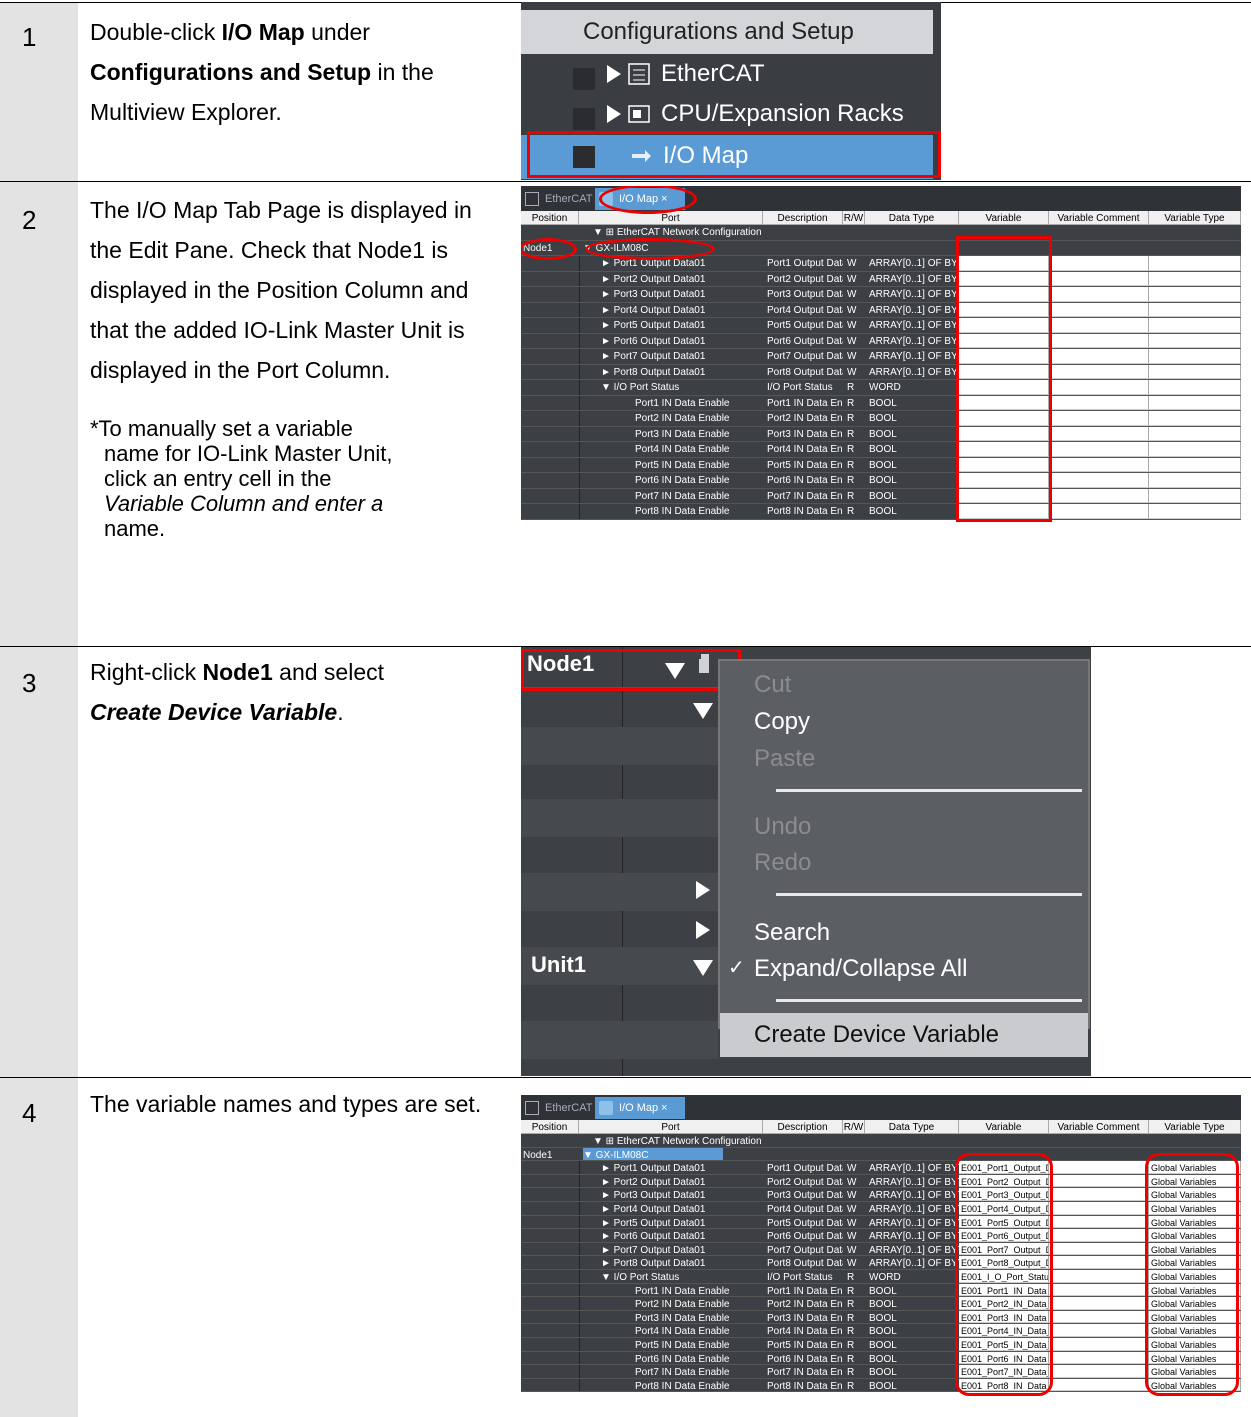  Describe the element at coordinates (881, 388) in the screenshot. I see `table-row: ▼ I/O Port Status I/O Port Status R WORD` at that location.